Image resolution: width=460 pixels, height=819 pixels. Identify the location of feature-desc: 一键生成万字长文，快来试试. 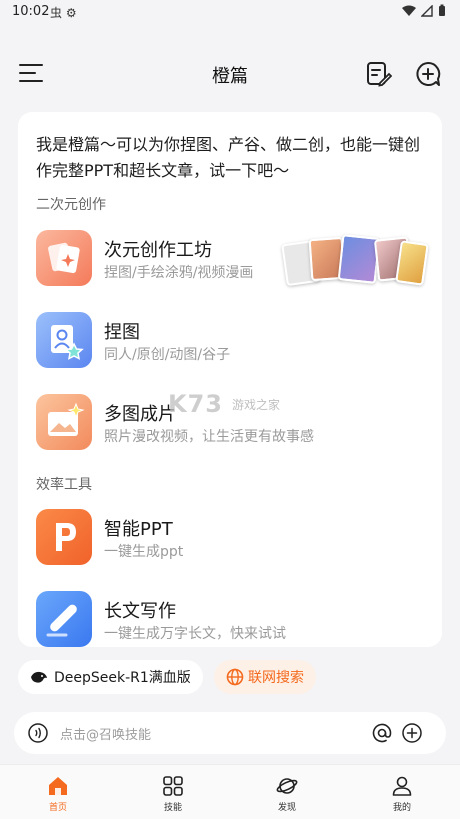
(195, 634).